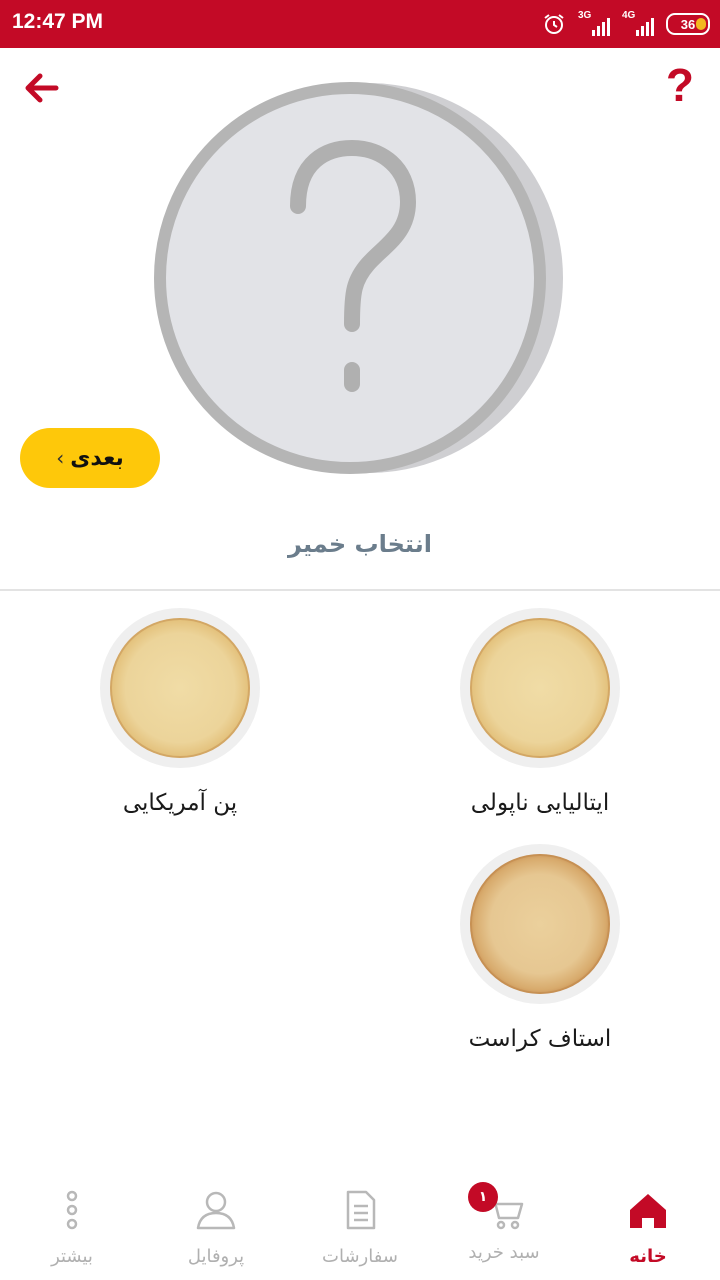 This screenshot has width=720, height=1280. Describe the element at coordinates (540, 1039) in the screenshot. I see `dough-label: استاف کراست` at that location.